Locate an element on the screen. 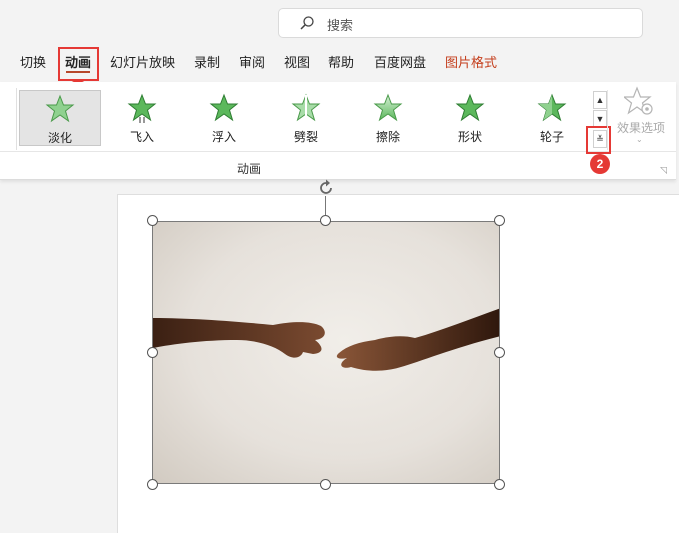  tab-transitions: 切换 is located at coordinates (33, 63).